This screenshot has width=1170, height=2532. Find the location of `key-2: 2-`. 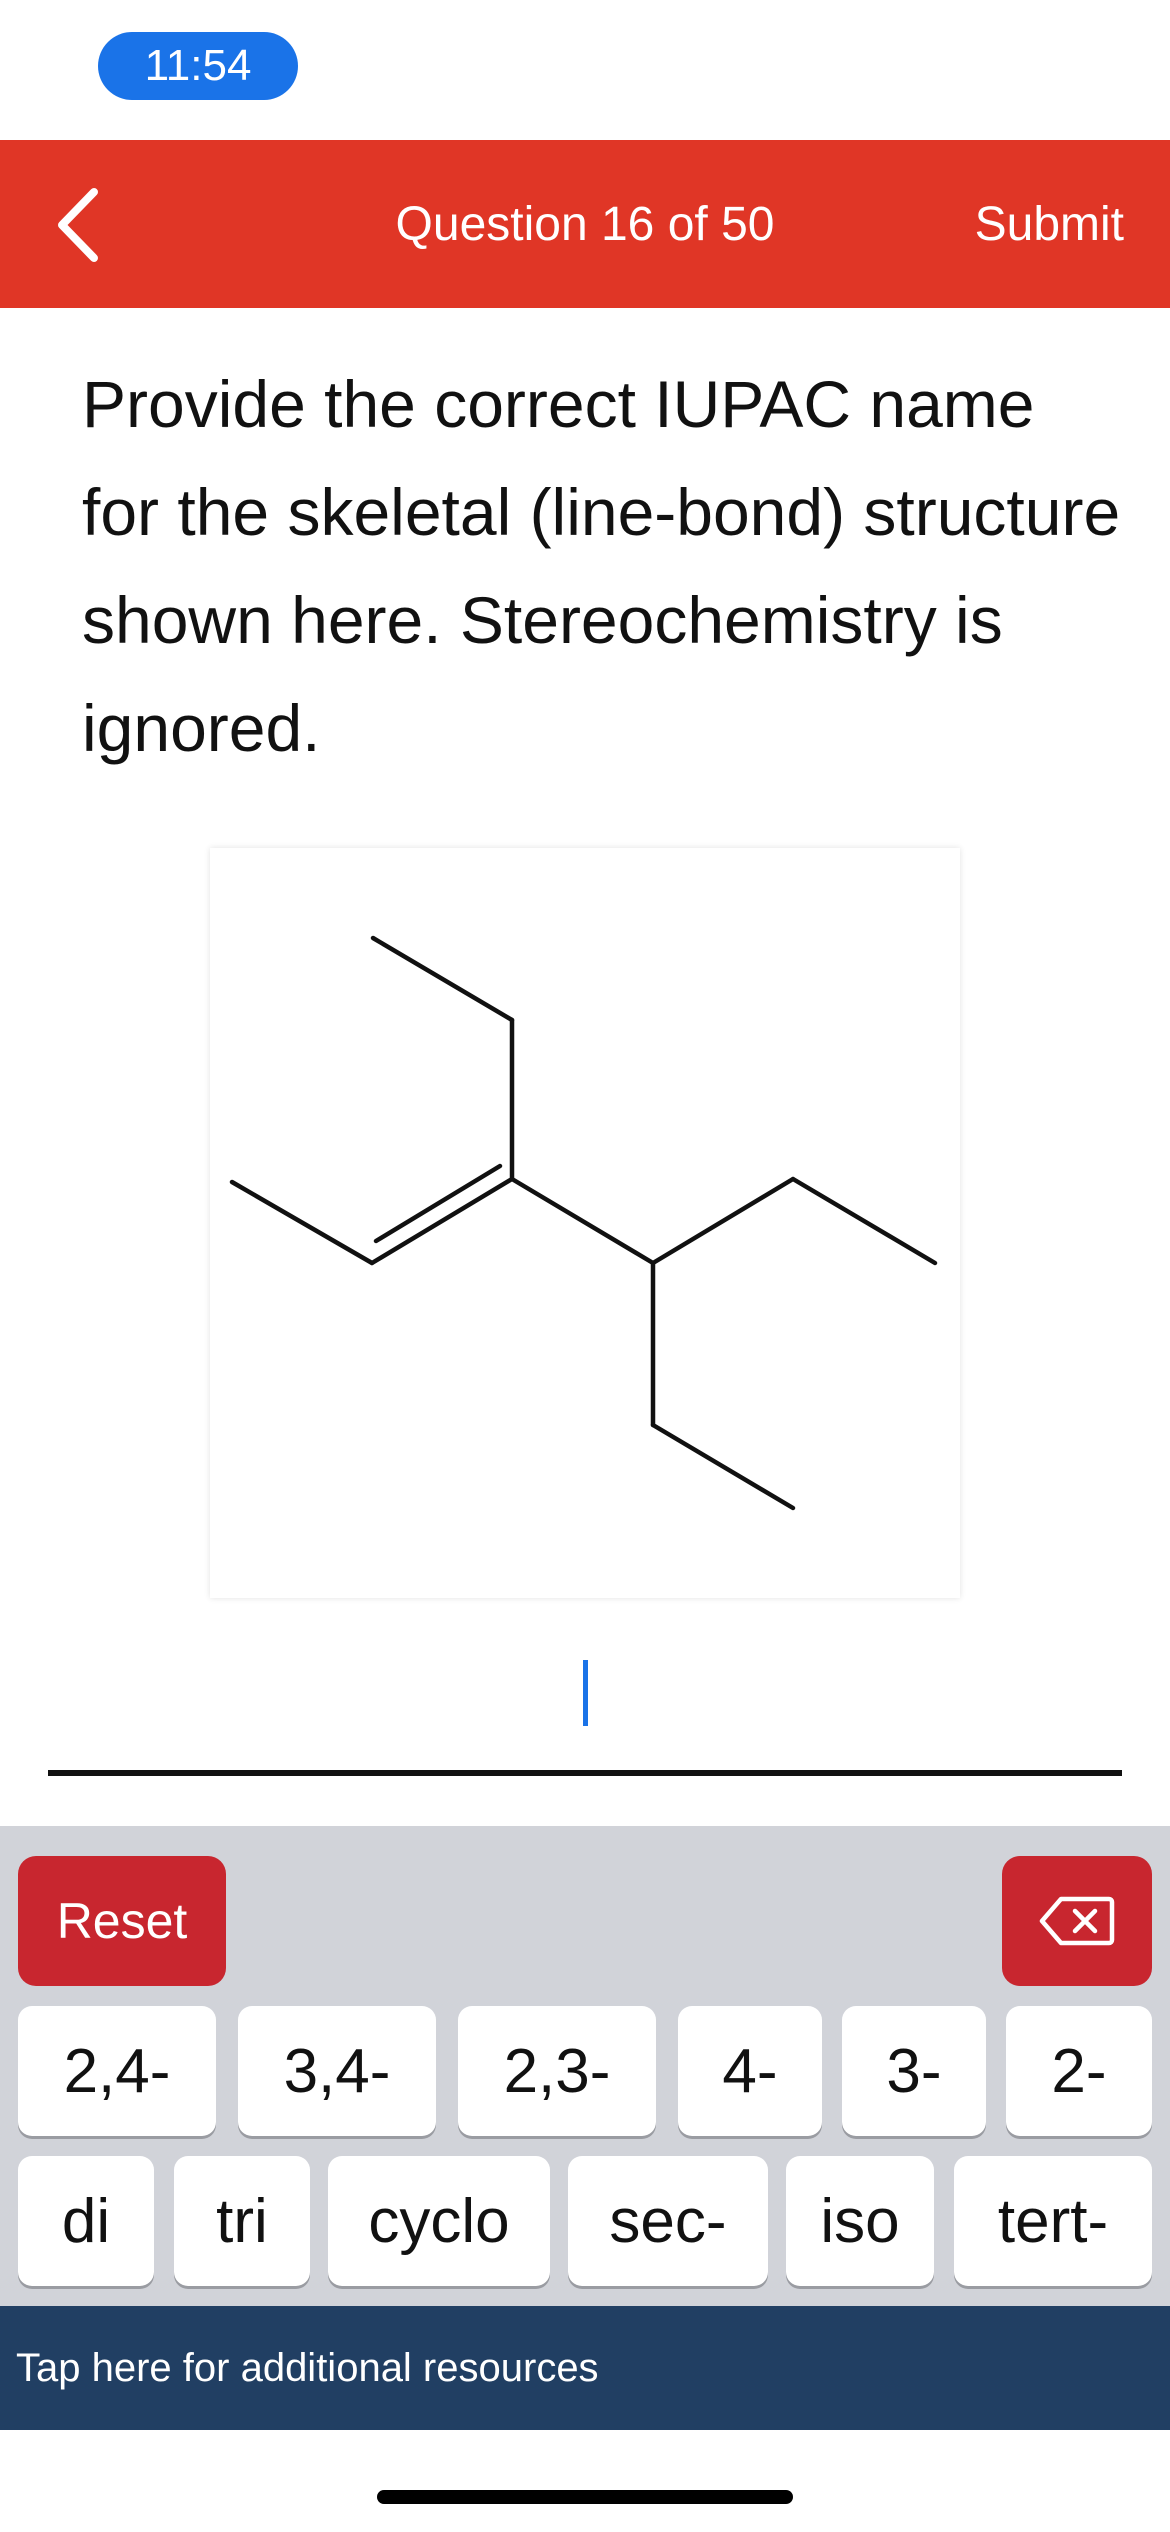

key-2: 2- is located at coordinates (1079, 2071).